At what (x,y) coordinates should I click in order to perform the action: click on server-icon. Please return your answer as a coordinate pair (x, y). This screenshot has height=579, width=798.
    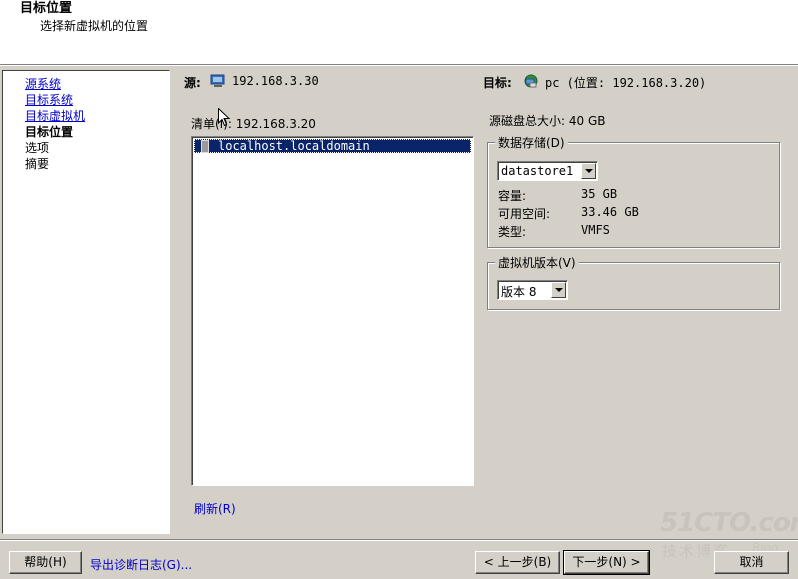
    Looking at the image, I should click on (205, 146).